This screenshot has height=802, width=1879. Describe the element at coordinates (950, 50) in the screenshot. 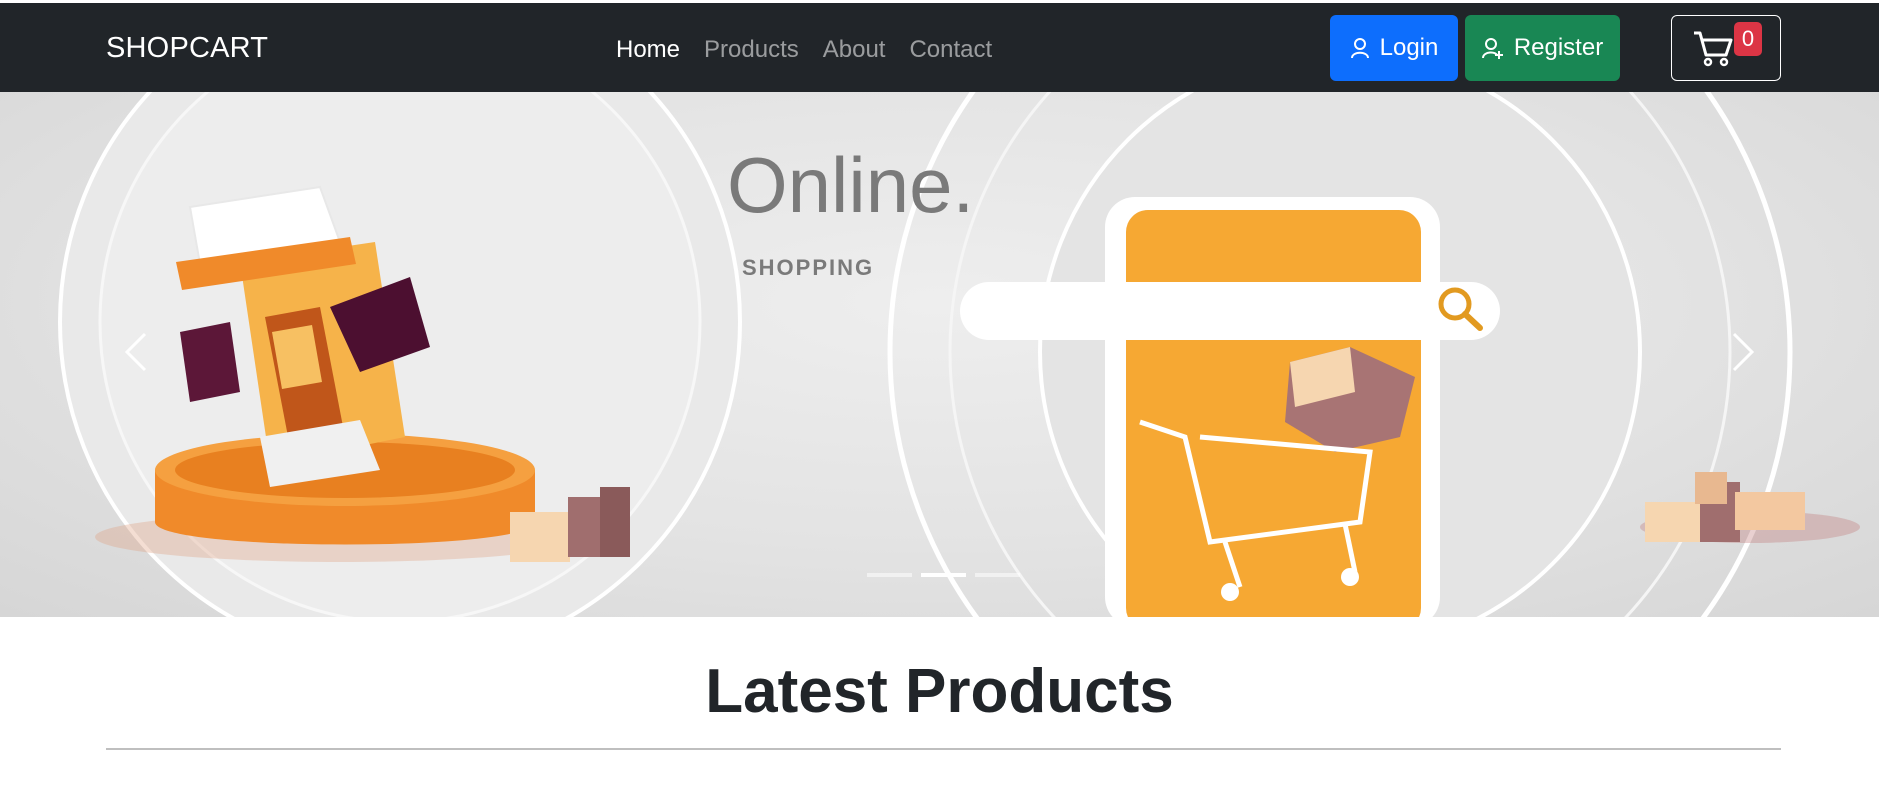

I see `nav-link-contact: Contact` at that location.